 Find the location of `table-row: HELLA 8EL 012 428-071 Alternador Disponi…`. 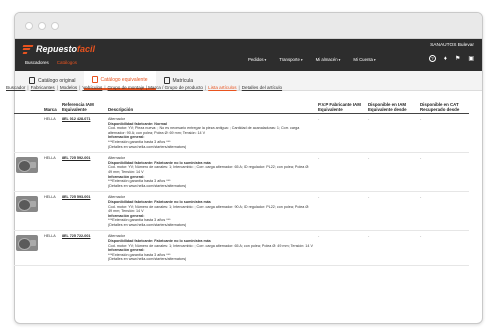

table-row: HELLA 8EL 012 428-071 Alternador Disponi… is located at coordinates (241, 133).